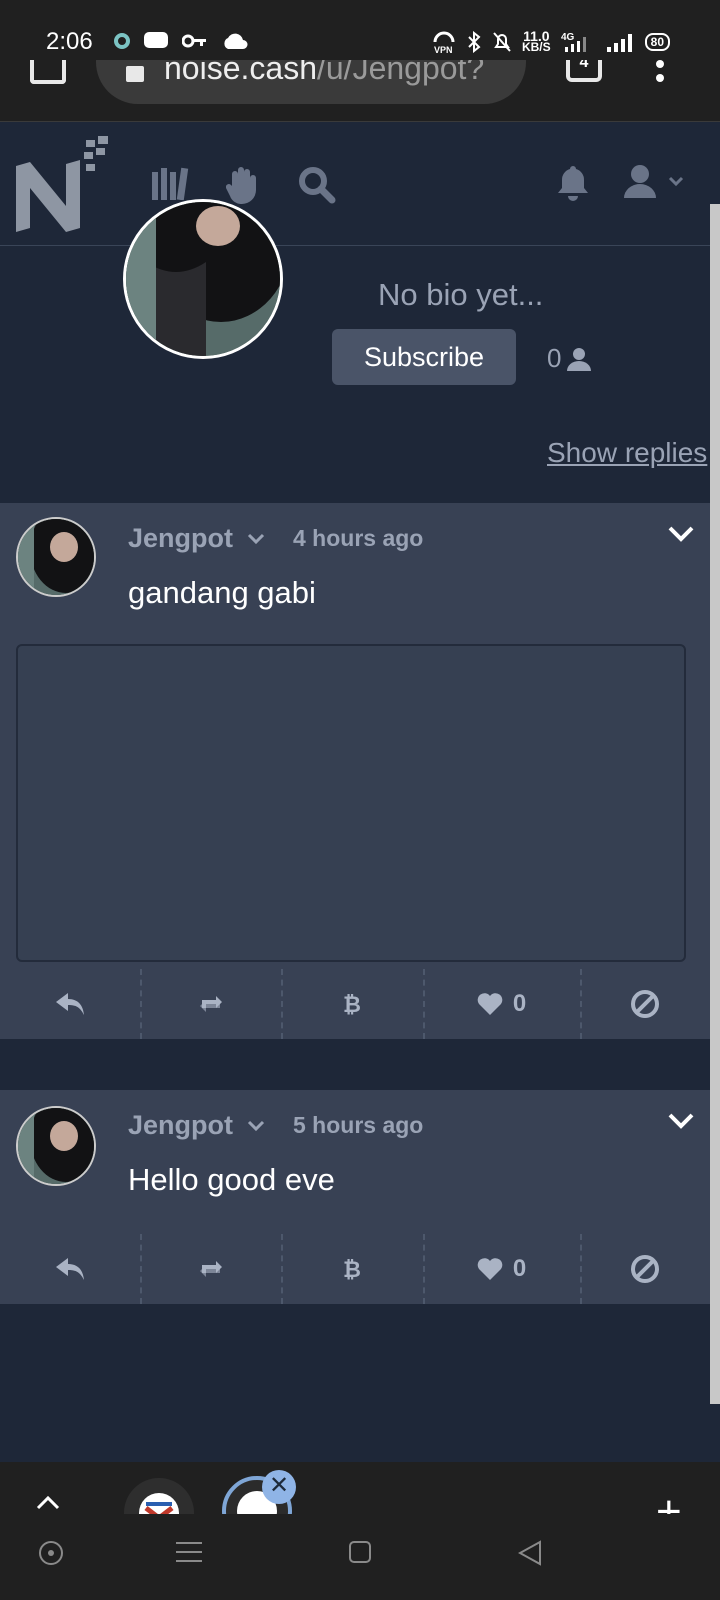 The height and width of the screenshot is (1600, 720). I want to click on new-tab-button: +, so click(669, 1502).